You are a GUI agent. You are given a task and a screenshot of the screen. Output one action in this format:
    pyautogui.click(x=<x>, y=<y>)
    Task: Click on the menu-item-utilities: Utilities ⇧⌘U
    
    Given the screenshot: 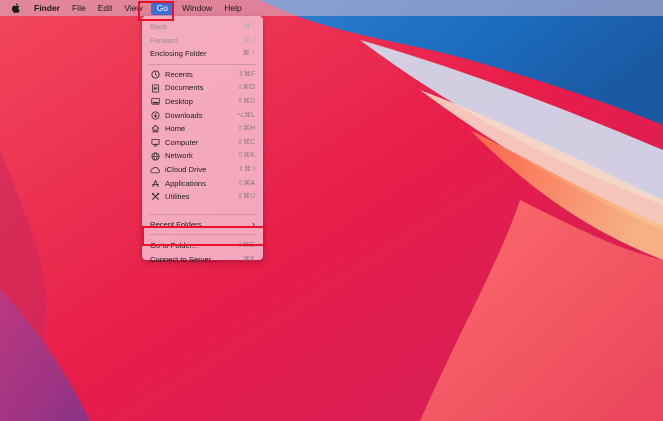 What is the action you would take?
    pyautogui.click(x=202, y=197)
    